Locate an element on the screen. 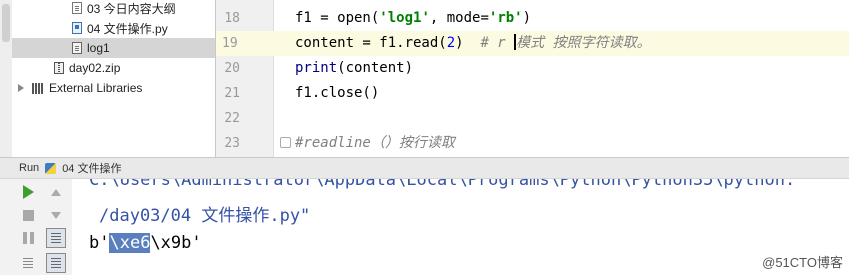 The height and width of the screenshot is (275, 849). tree-item-py-file: 04 文件操作.py is located at coordinates (113, 28).